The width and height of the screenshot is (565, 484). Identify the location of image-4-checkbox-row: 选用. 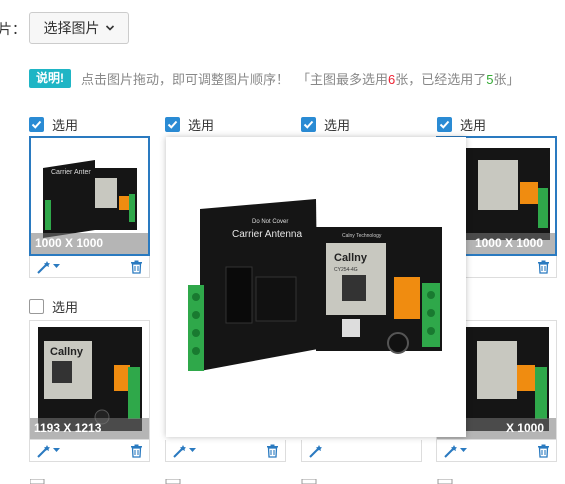
(461, 124).